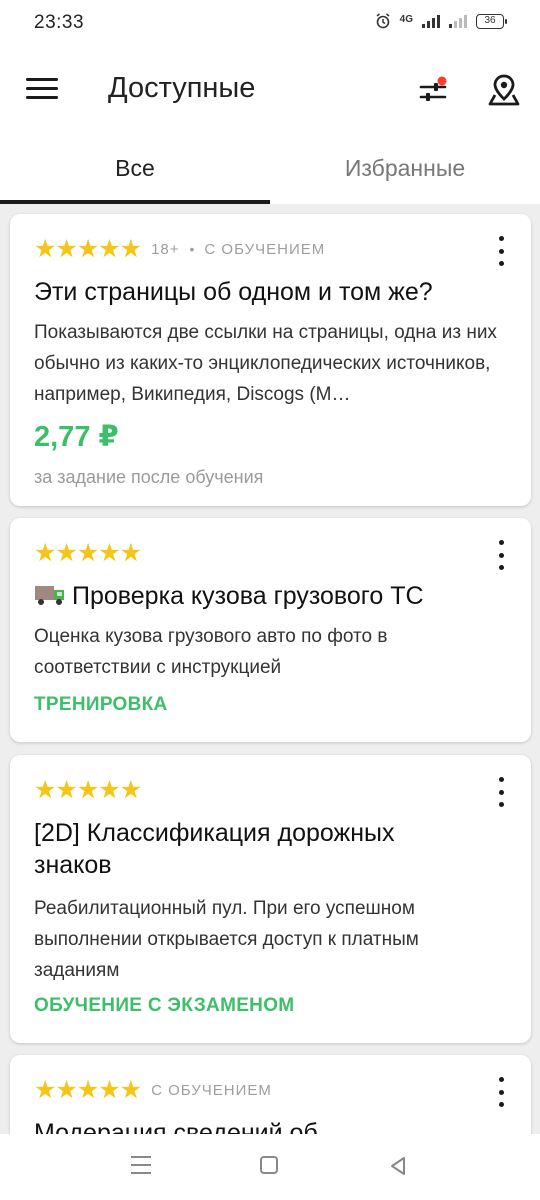 The image size is (540, 1200). What do you see at coordinates (49, 595) in the screenshot?
I see `truck-icon` at bounding box center [49, 595].